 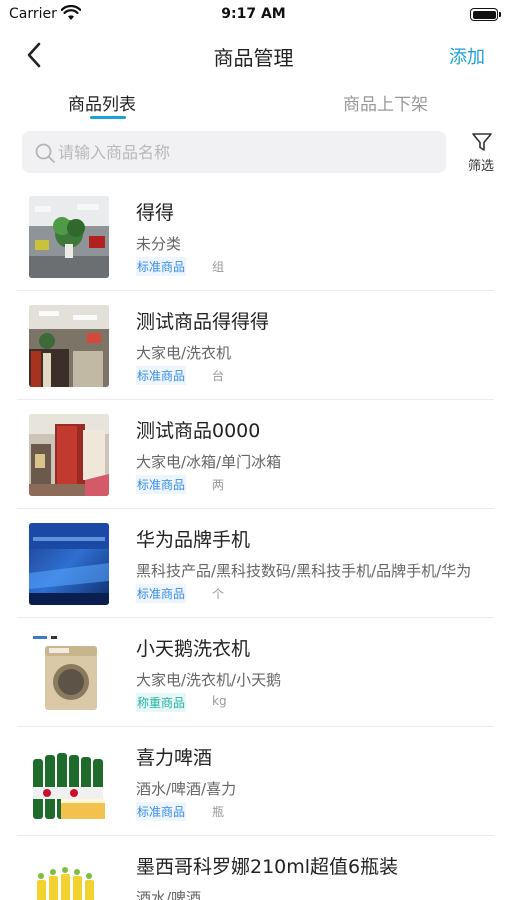 I want to click on tab-product-list: 商品列表, so click(x=102, y=102).